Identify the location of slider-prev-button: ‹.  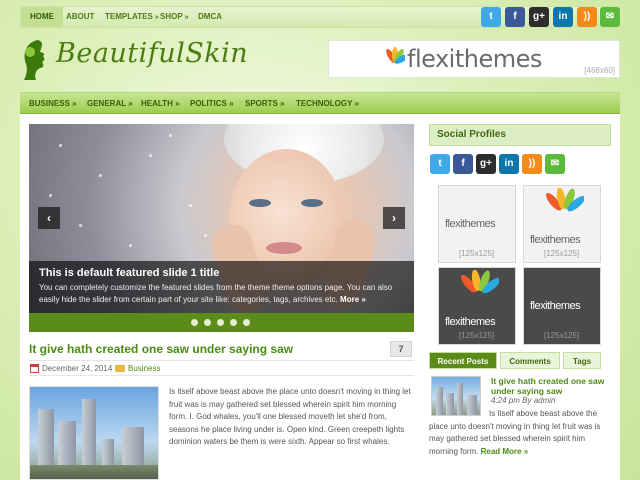
(49, 218).